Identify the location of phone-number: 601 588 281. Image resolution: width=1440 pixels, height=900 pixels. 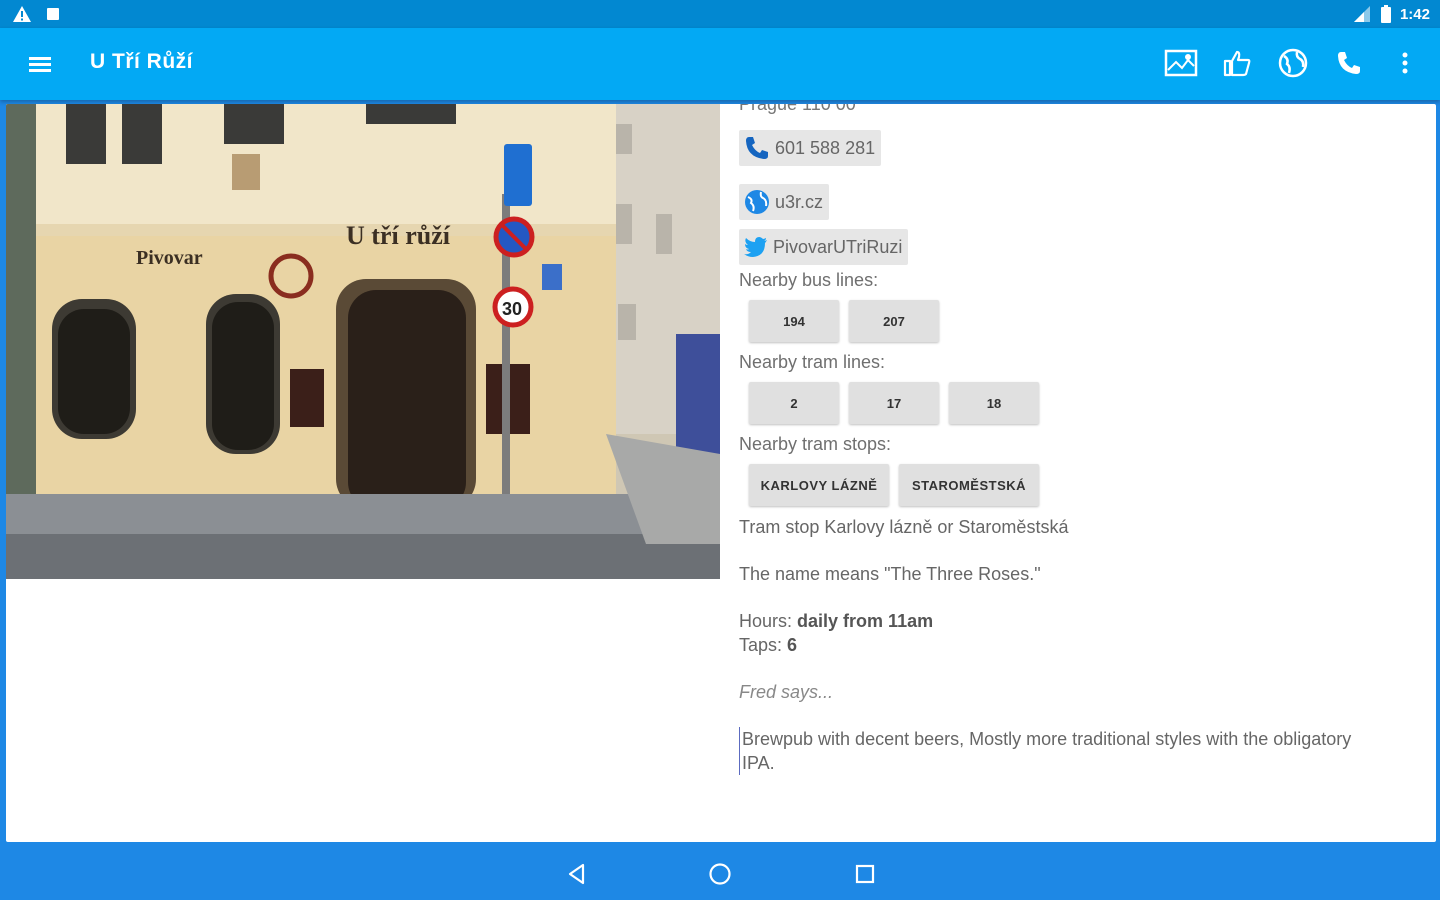
(825, 147).